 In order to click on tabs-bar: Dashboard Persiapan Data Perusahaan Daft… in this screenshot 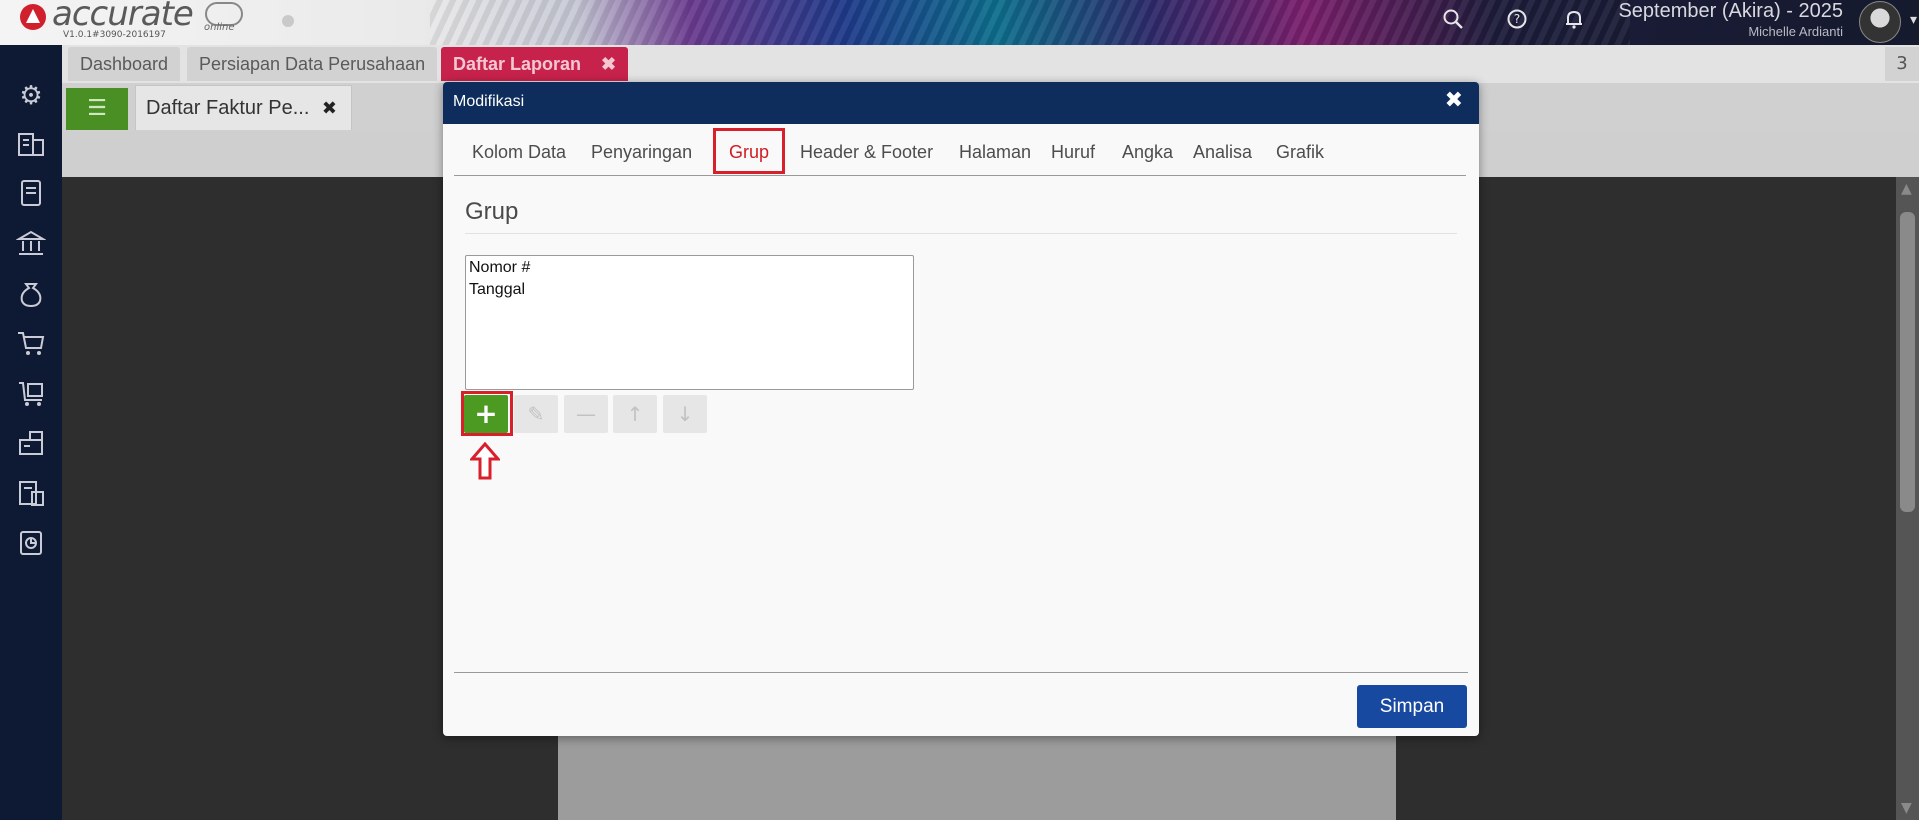, I will do `click(990, 65)`.